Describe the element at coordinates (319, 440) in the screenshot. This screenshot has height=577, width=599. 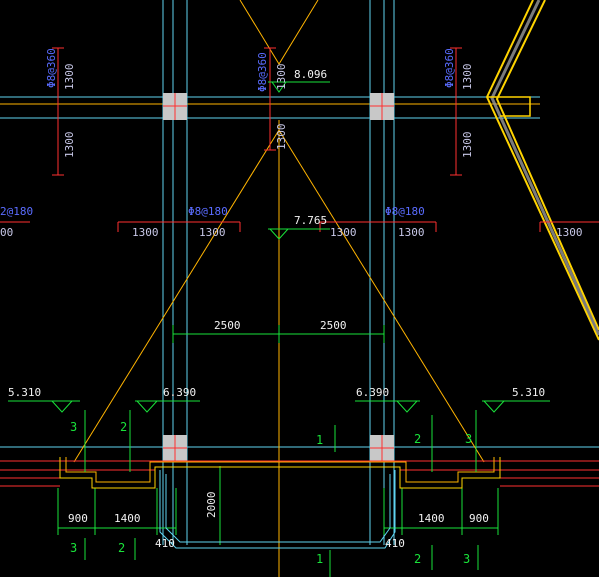
I see `slope-center: 1` at that location.